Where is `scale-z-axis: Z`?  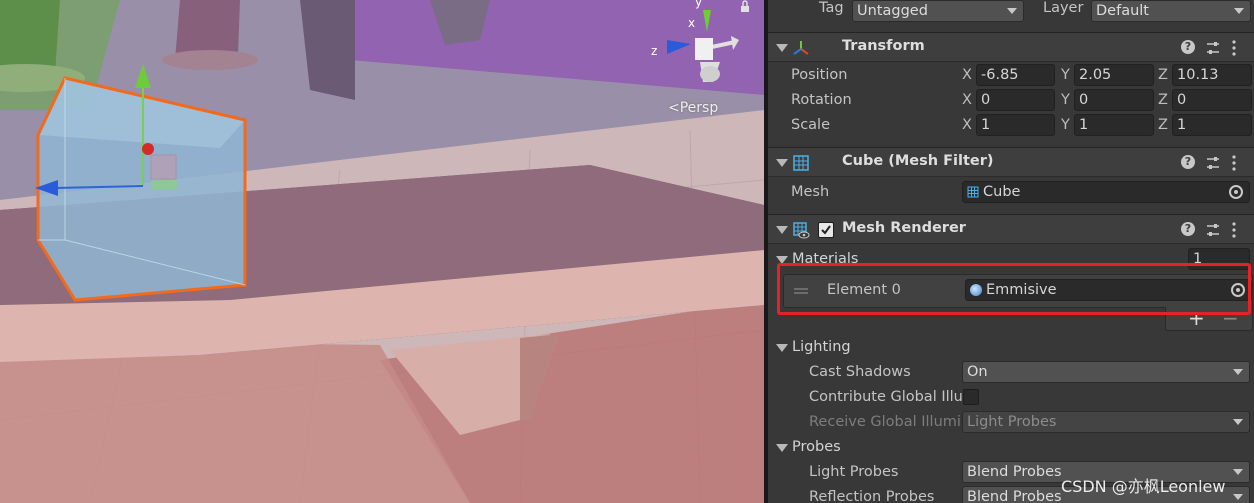
scale-z-axis: Z is located at coordinates (1163, 125).